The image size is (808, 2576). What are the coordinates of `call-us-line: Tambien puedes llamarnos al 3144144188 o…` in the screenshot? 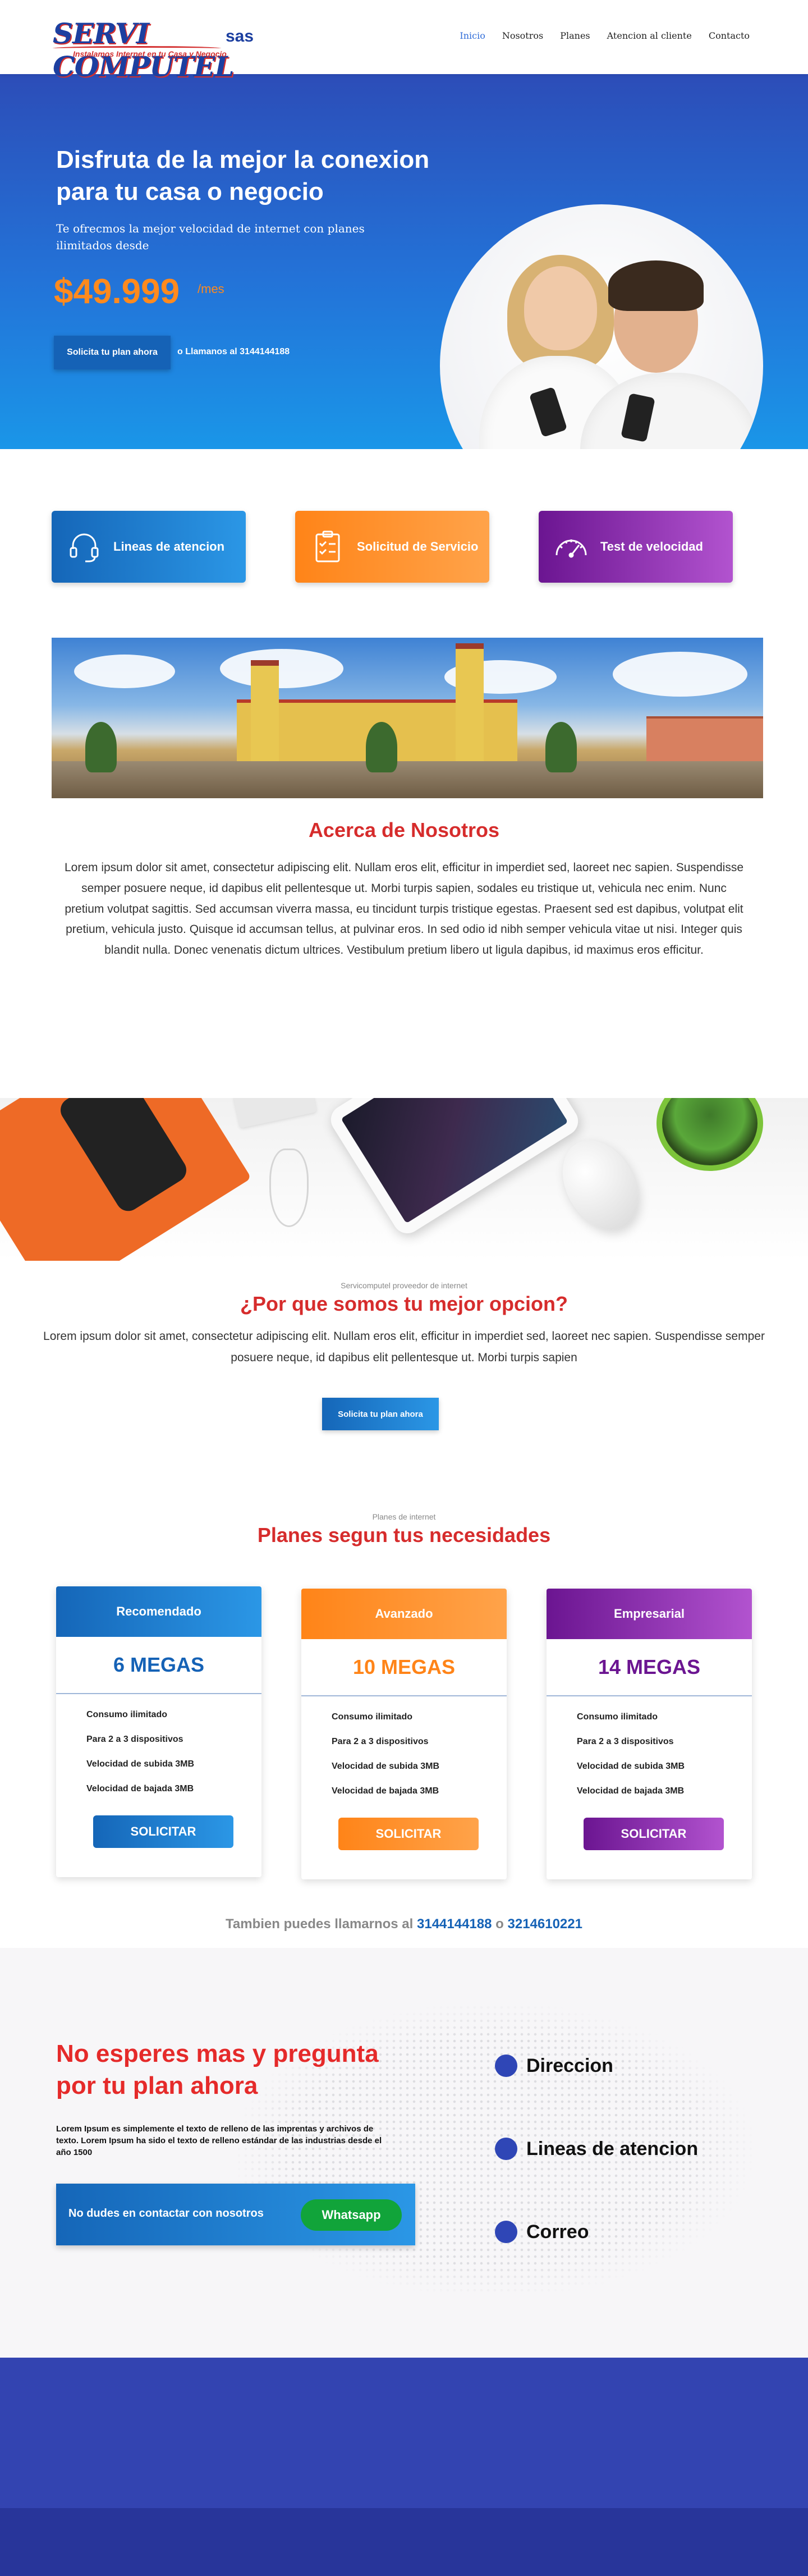 It's located at (404, 1924).